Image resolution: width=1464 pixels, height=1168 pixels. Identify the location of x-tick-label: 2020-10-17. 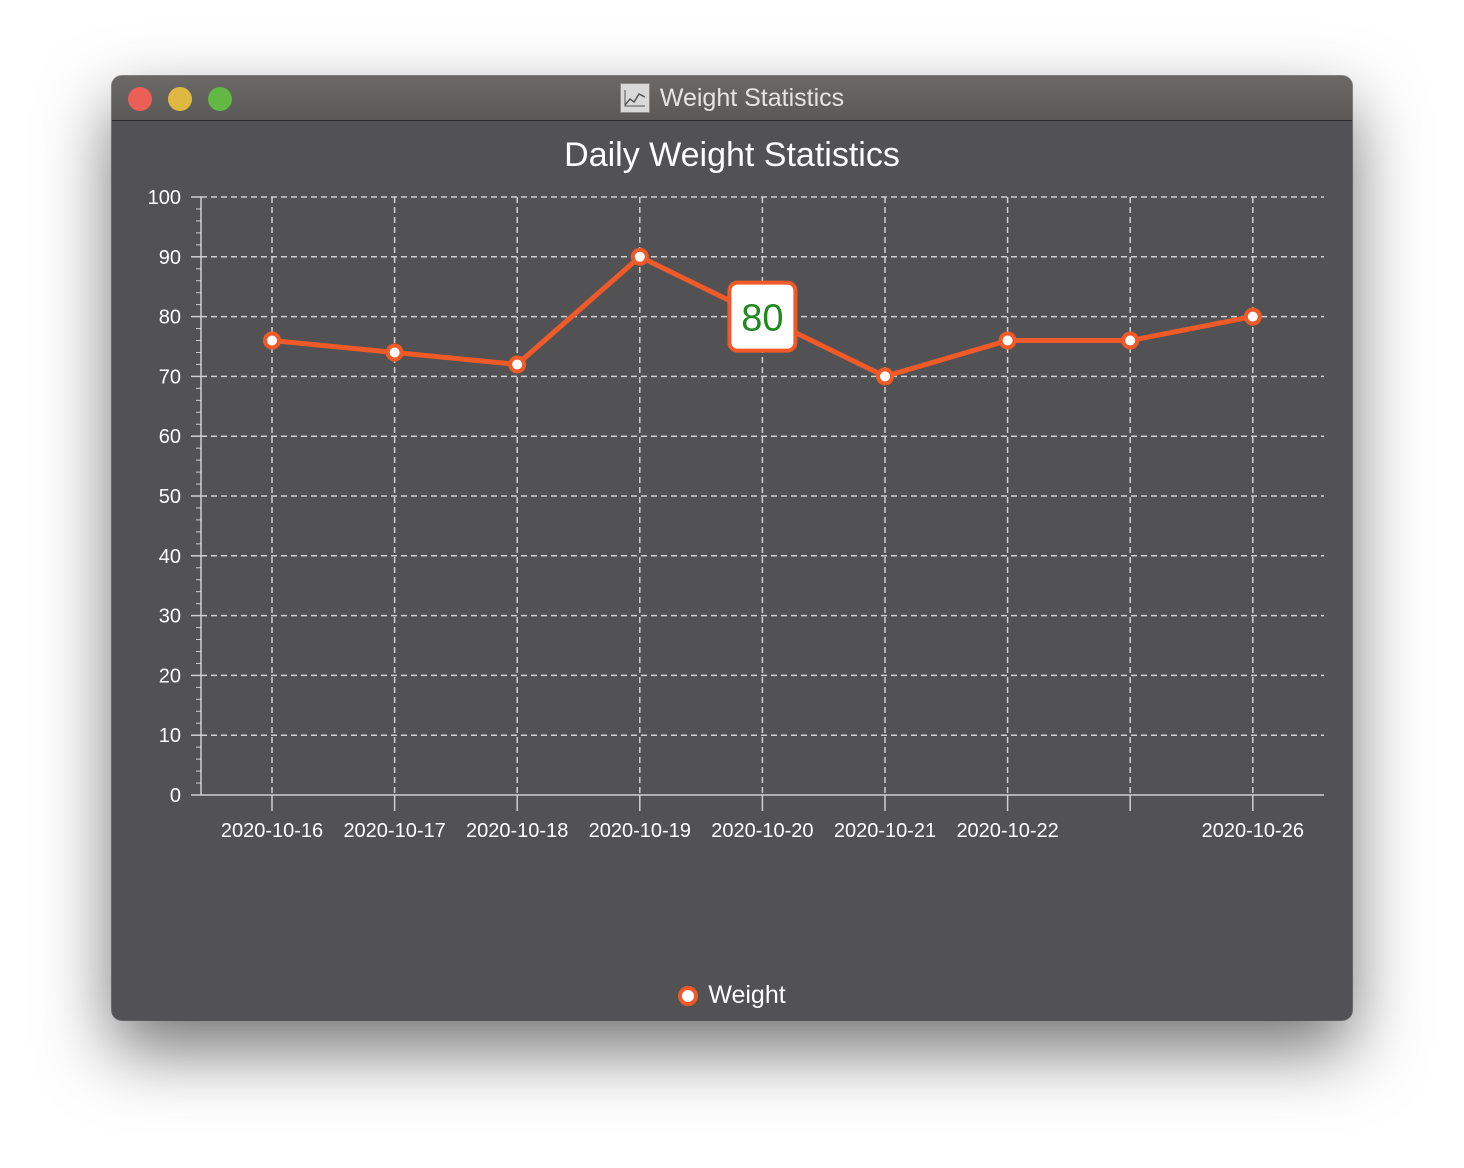
(394, 831).